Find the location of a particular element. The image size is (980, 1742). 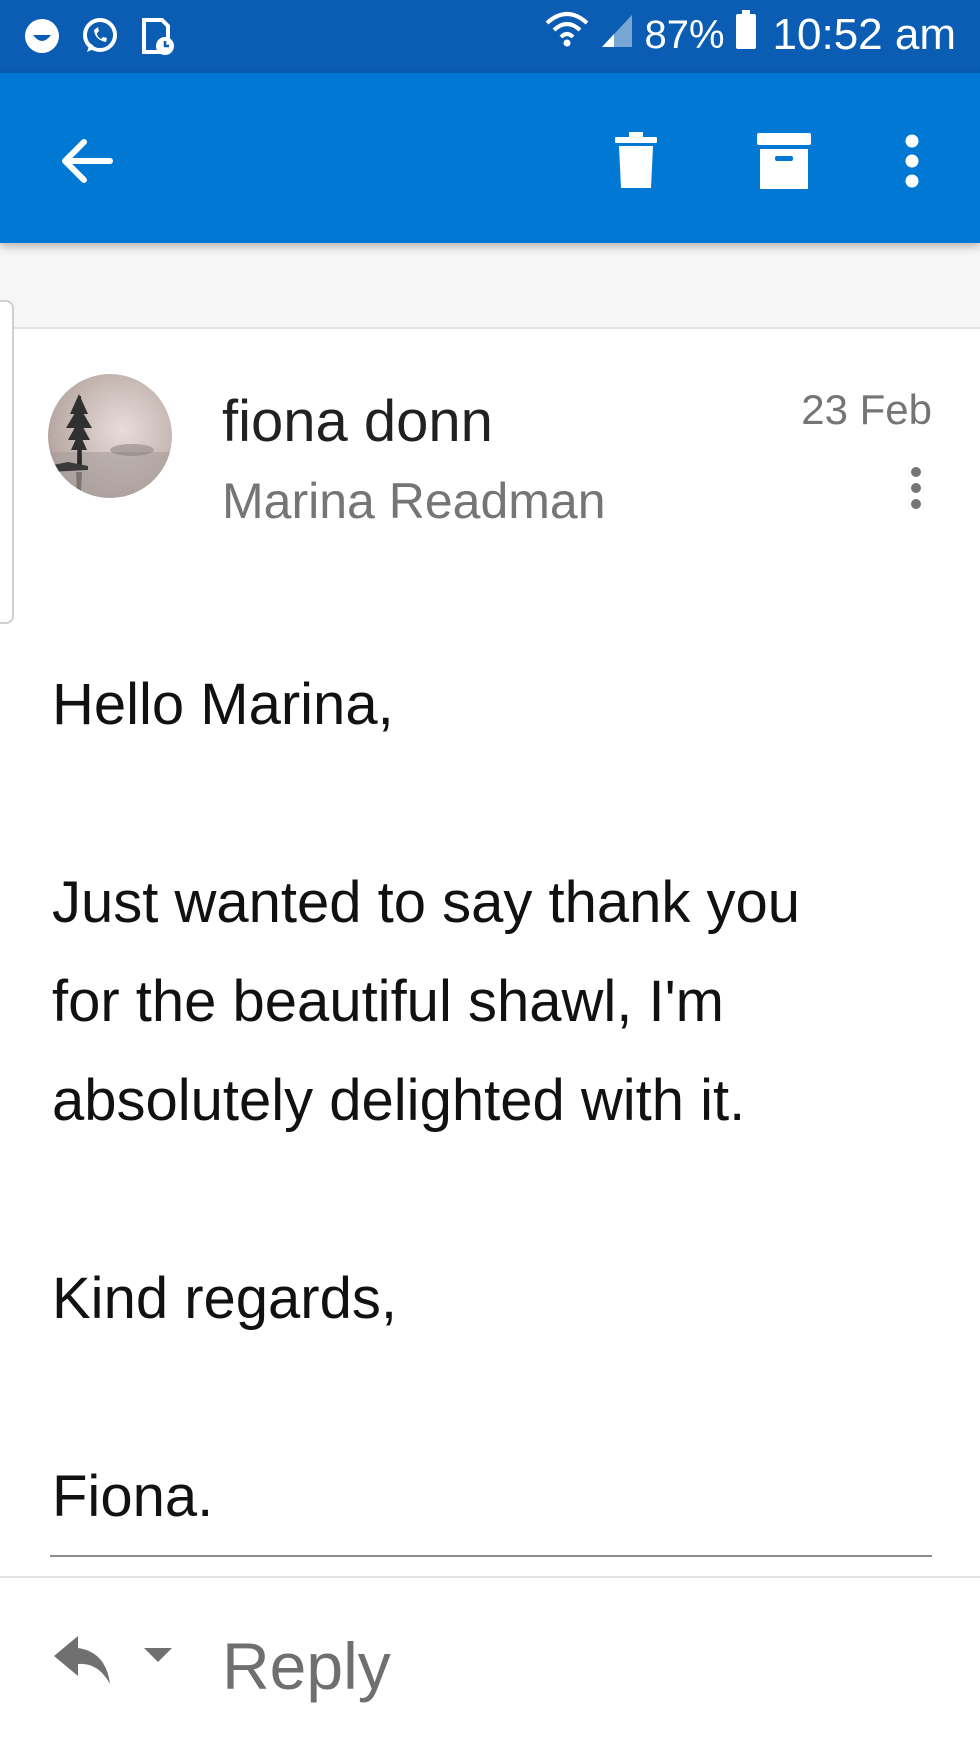

calendar-file-icon is located at coordinates (158, 36).